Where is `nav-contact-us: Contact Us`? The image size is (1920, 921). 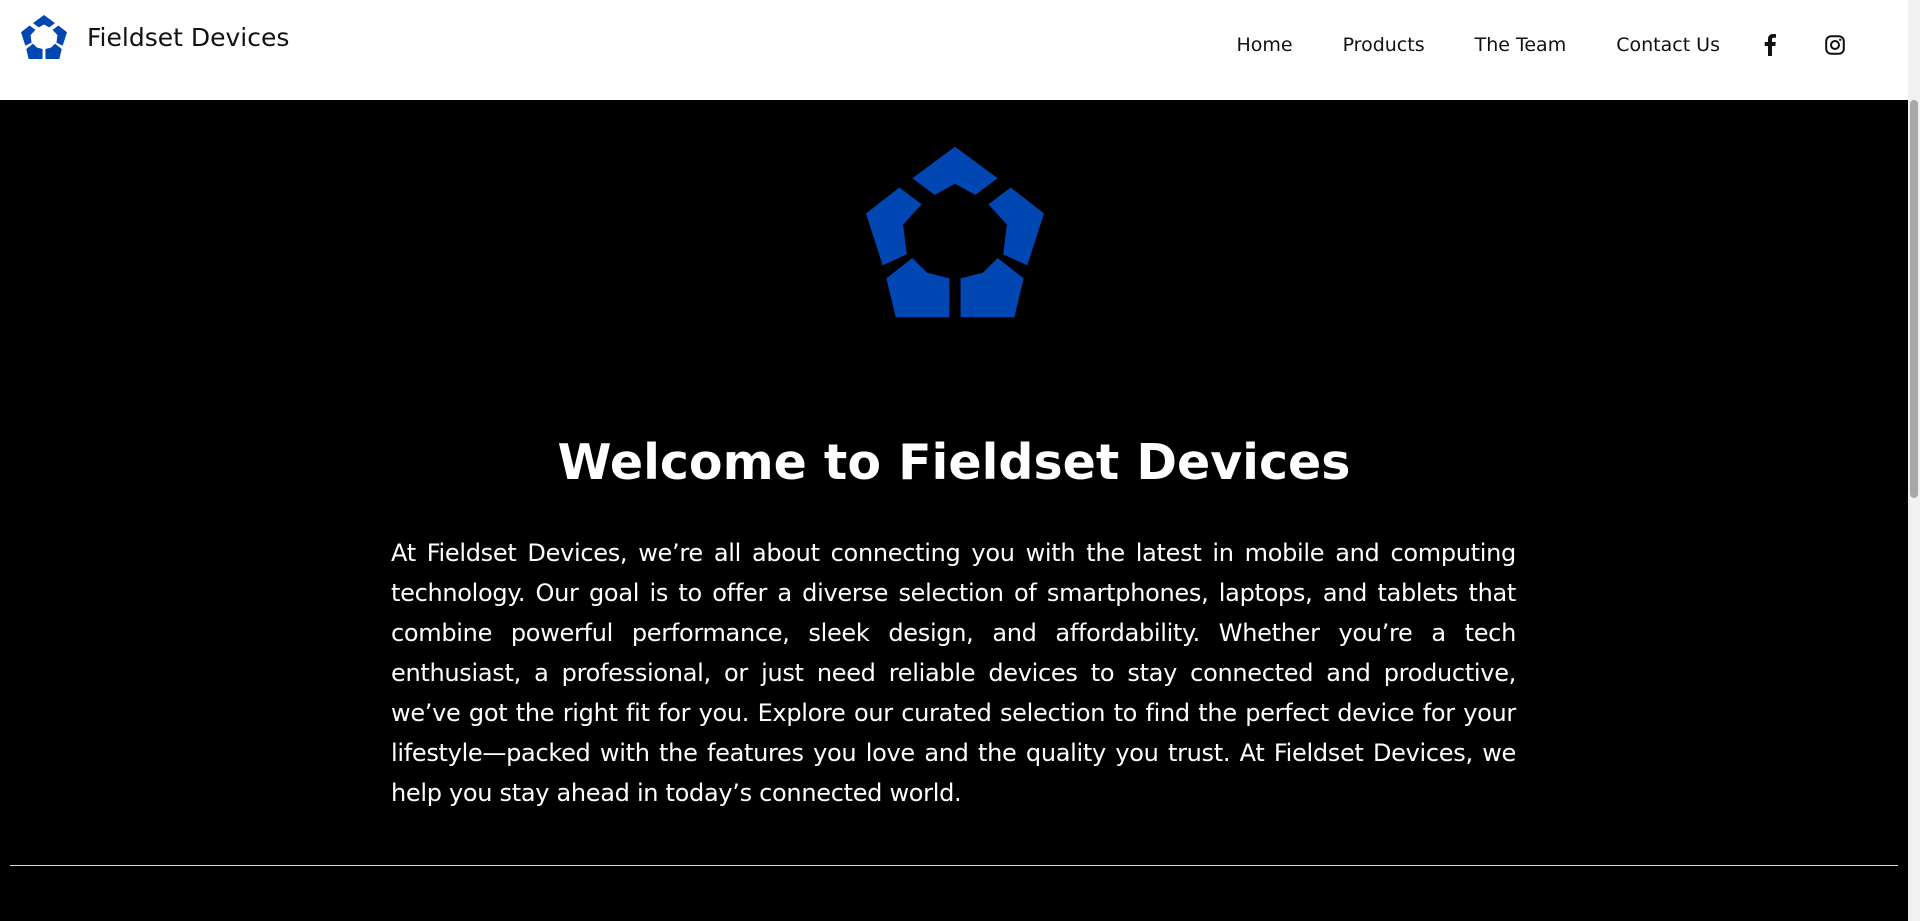
nav-contact-us: Contact Us is located at coordinates (1668, 45).